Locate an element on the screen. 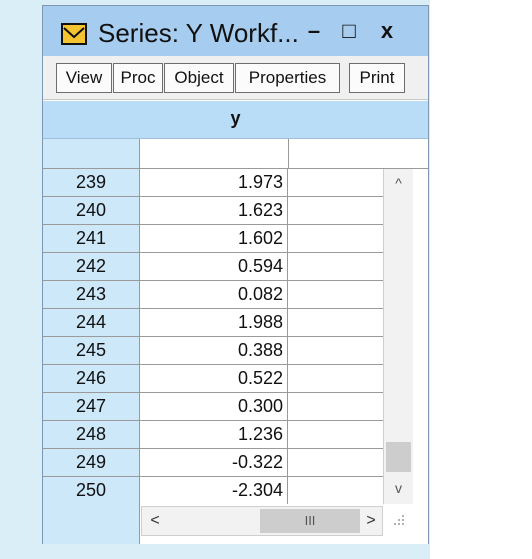  close-button: x is located at coordinates (387, 31).